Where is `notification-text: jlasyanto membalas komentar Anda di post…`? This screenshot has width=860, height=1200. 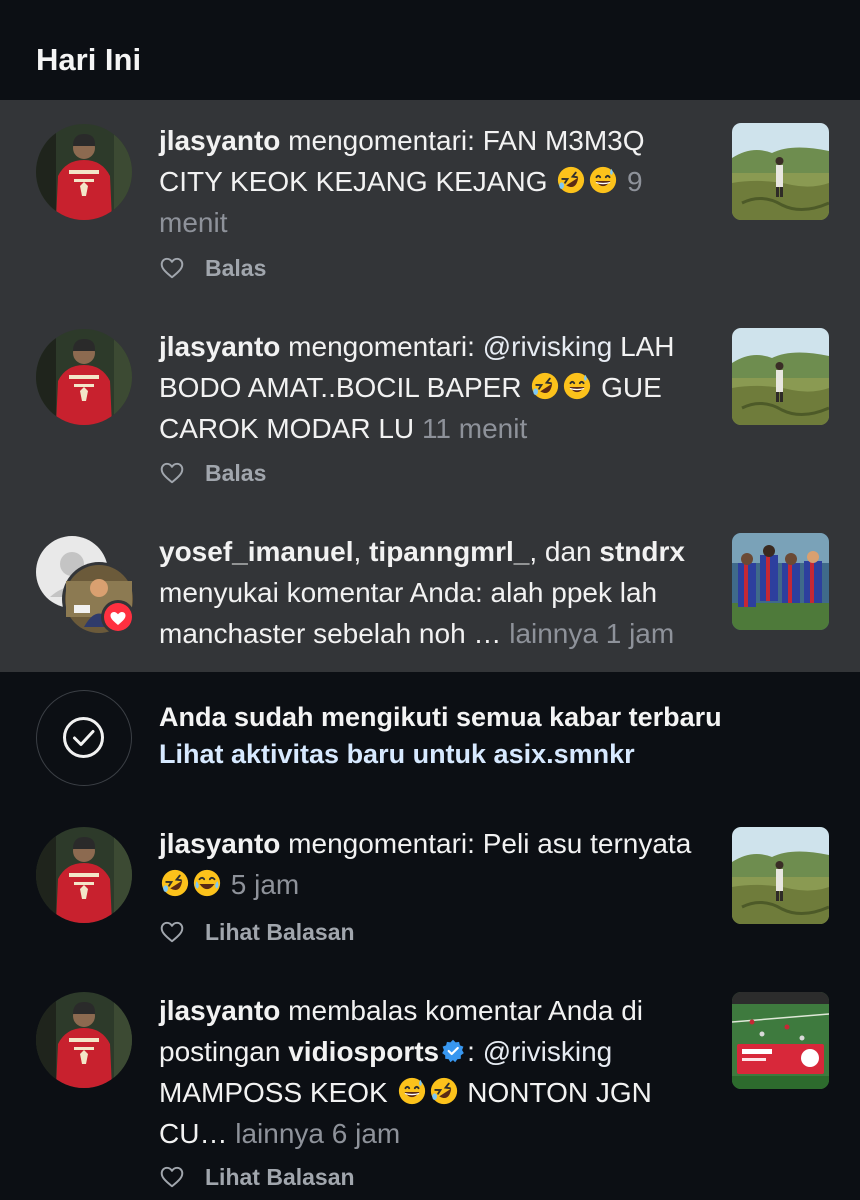 notification-text: jlasyanto membalas komentar Anda di post… is located at coordinates (405, 1072).